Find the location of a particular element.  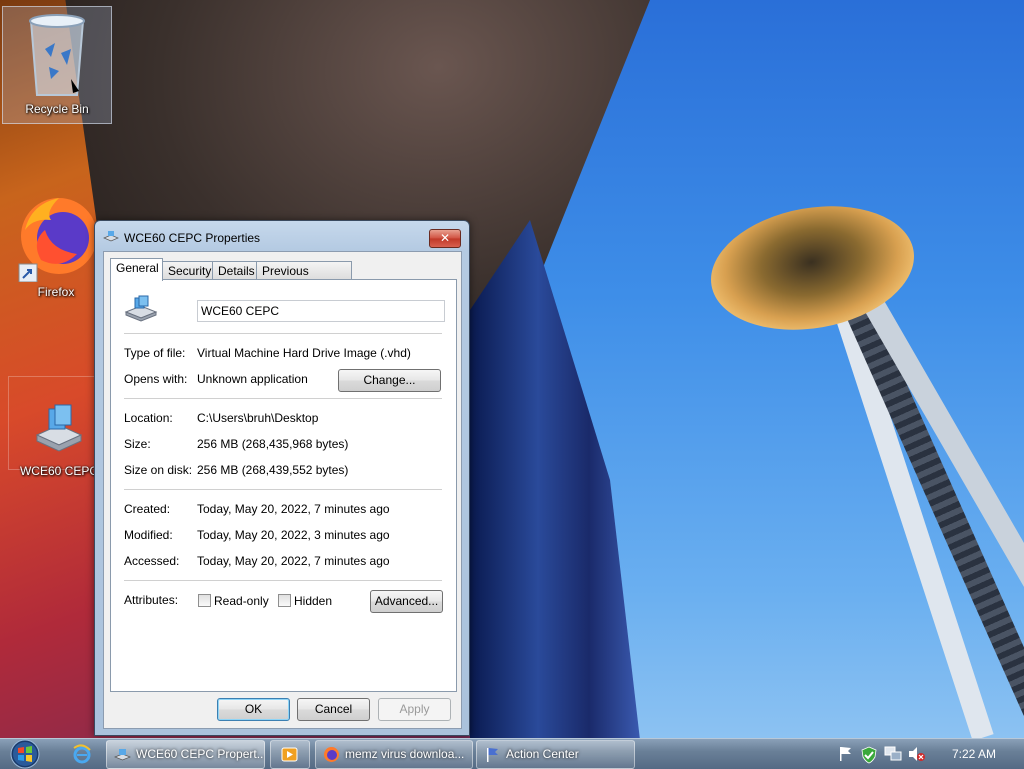

desktop-icon-label: Recycle Bin is located at coordinates (57, 109).